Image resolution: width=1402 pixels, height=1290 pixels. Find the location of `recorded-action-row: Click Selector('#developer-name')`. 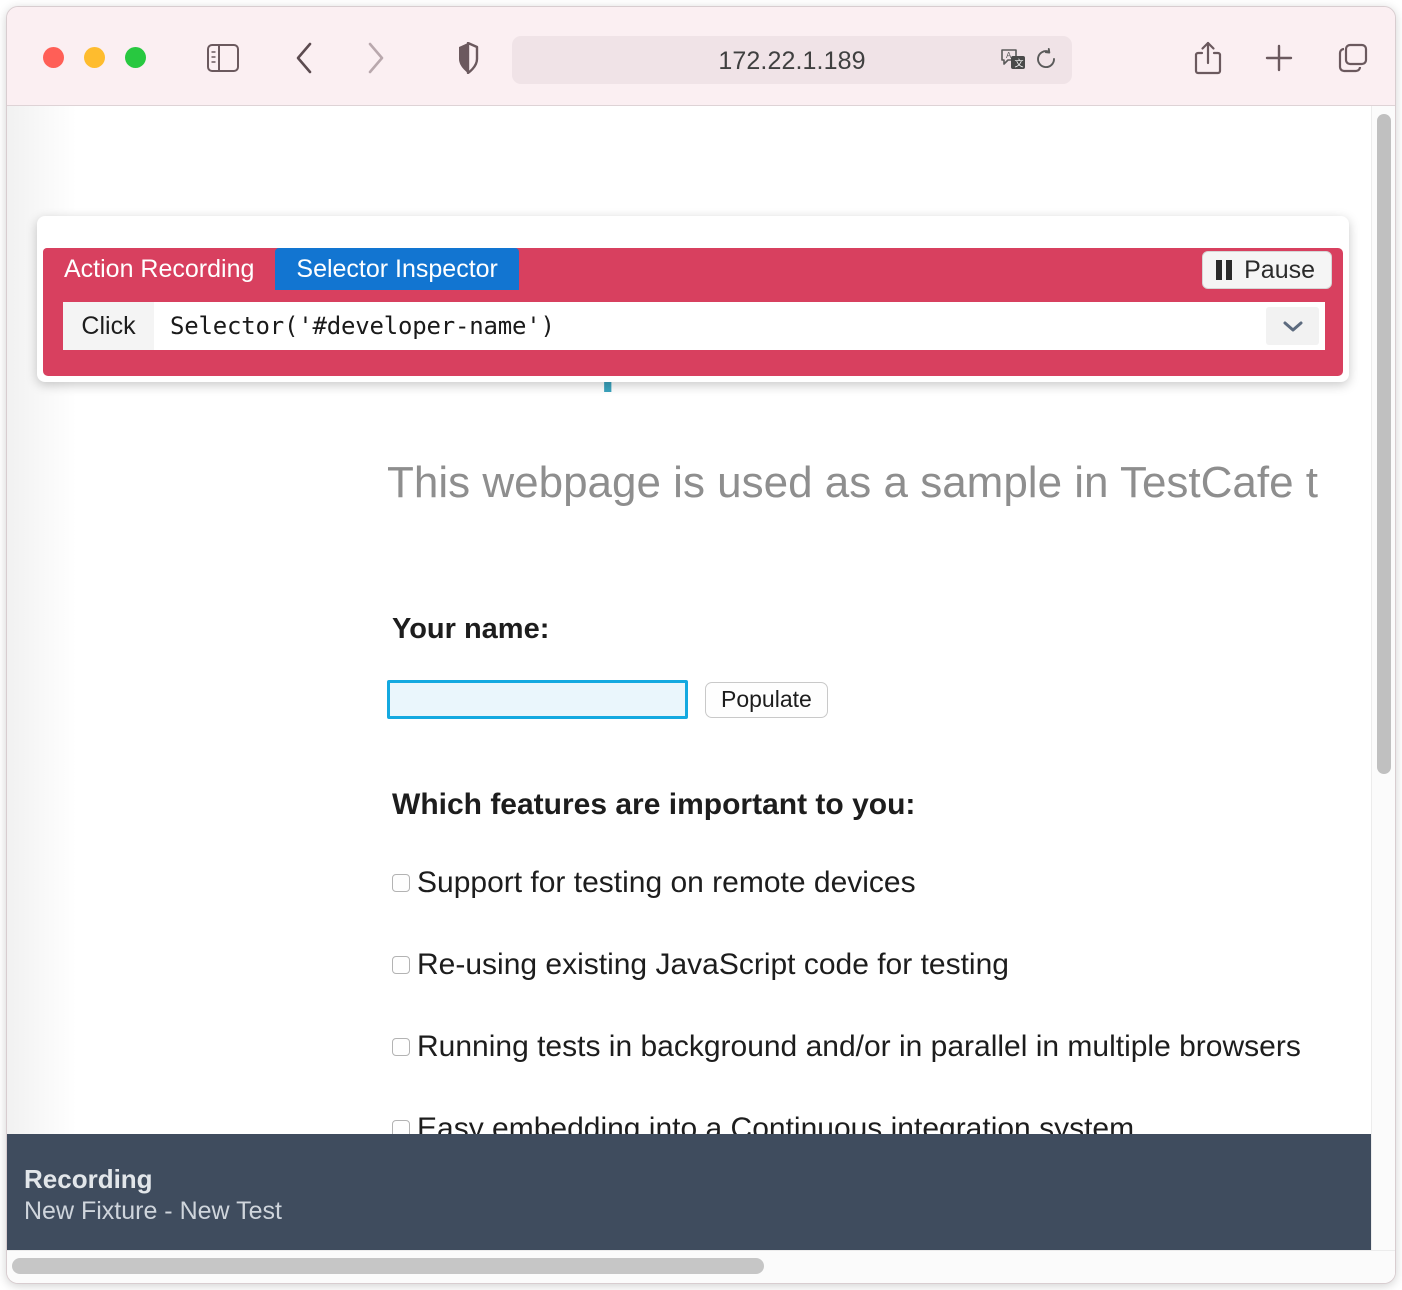

recorded-action-row: Click Selector('#developer-name') is located at coordinates (694, 326).